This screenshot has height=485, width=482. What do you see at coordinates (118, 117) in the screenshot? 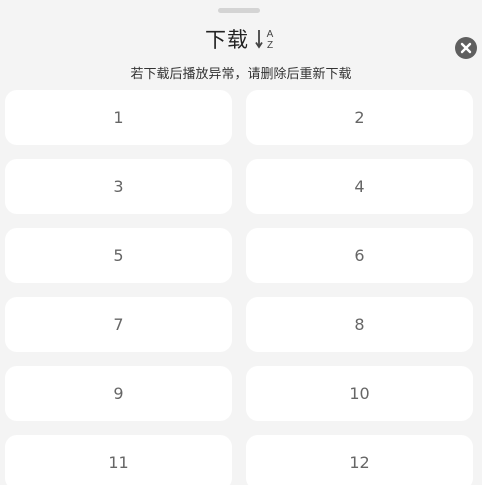
I see `episode-button: 1` at bounding box center [118, 117].